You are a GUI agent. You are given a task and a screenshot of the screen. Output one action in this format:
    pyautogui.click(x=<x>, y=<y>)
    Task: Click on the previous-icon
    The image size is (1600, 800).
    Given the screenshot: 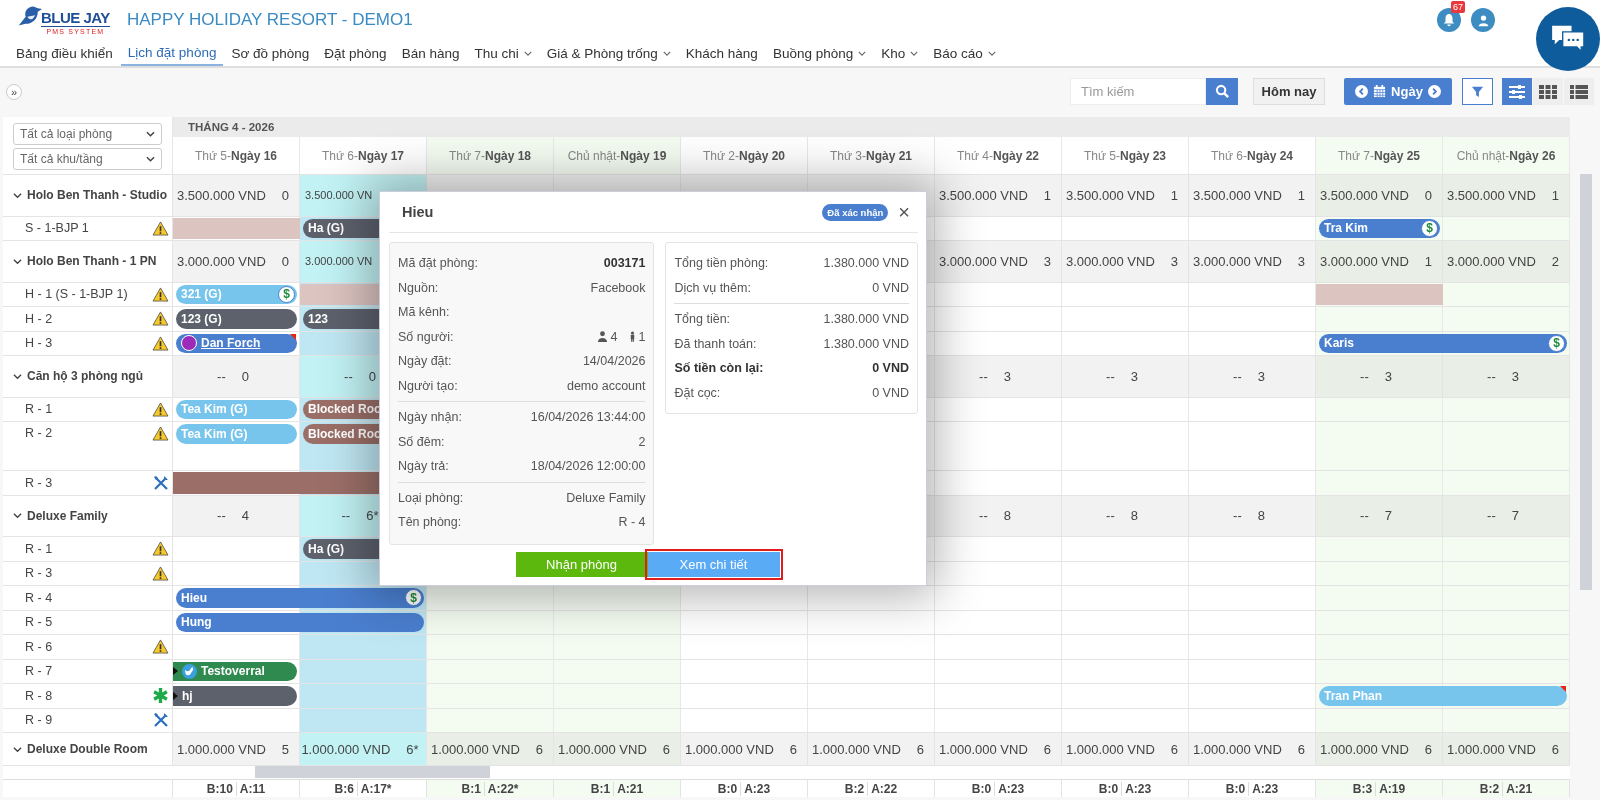 What is the action you would take?
    pyautogui.click(x=1362, y=91)
    